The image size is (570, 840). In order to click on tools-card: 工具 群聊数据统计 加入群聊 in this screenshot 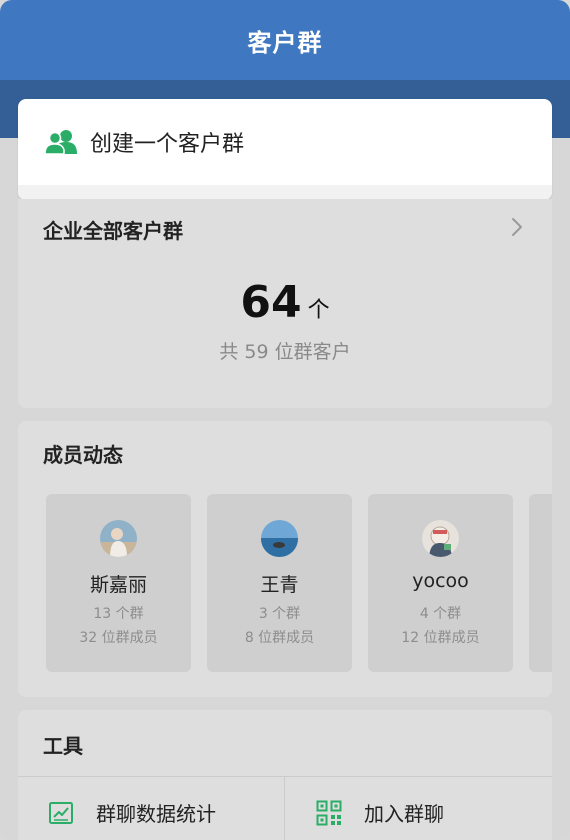, I will do `click(285, 775)`.